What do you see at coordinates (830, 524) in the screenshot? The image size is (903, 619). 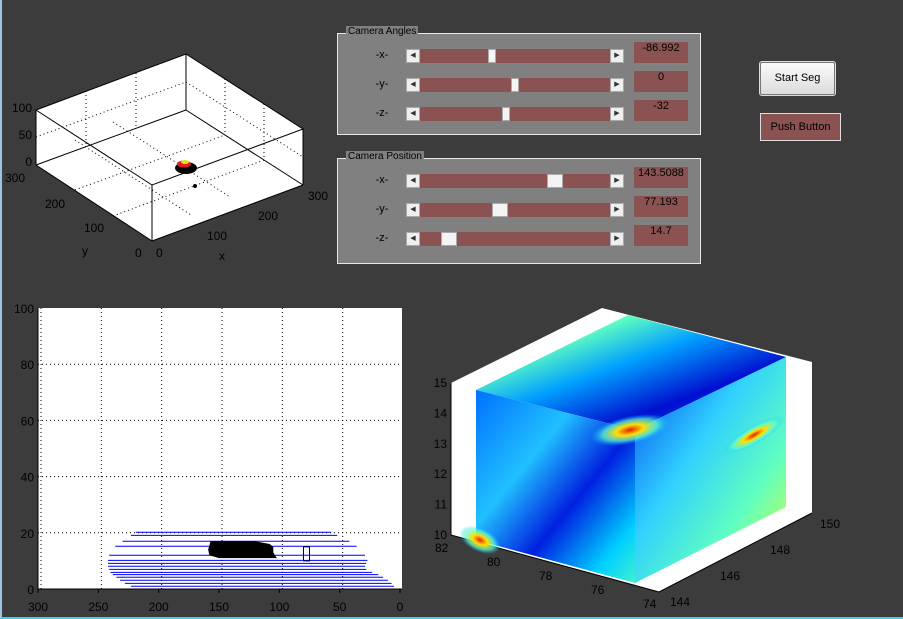 I see `y-tick-label: 150` at bounding box center [830, 524].